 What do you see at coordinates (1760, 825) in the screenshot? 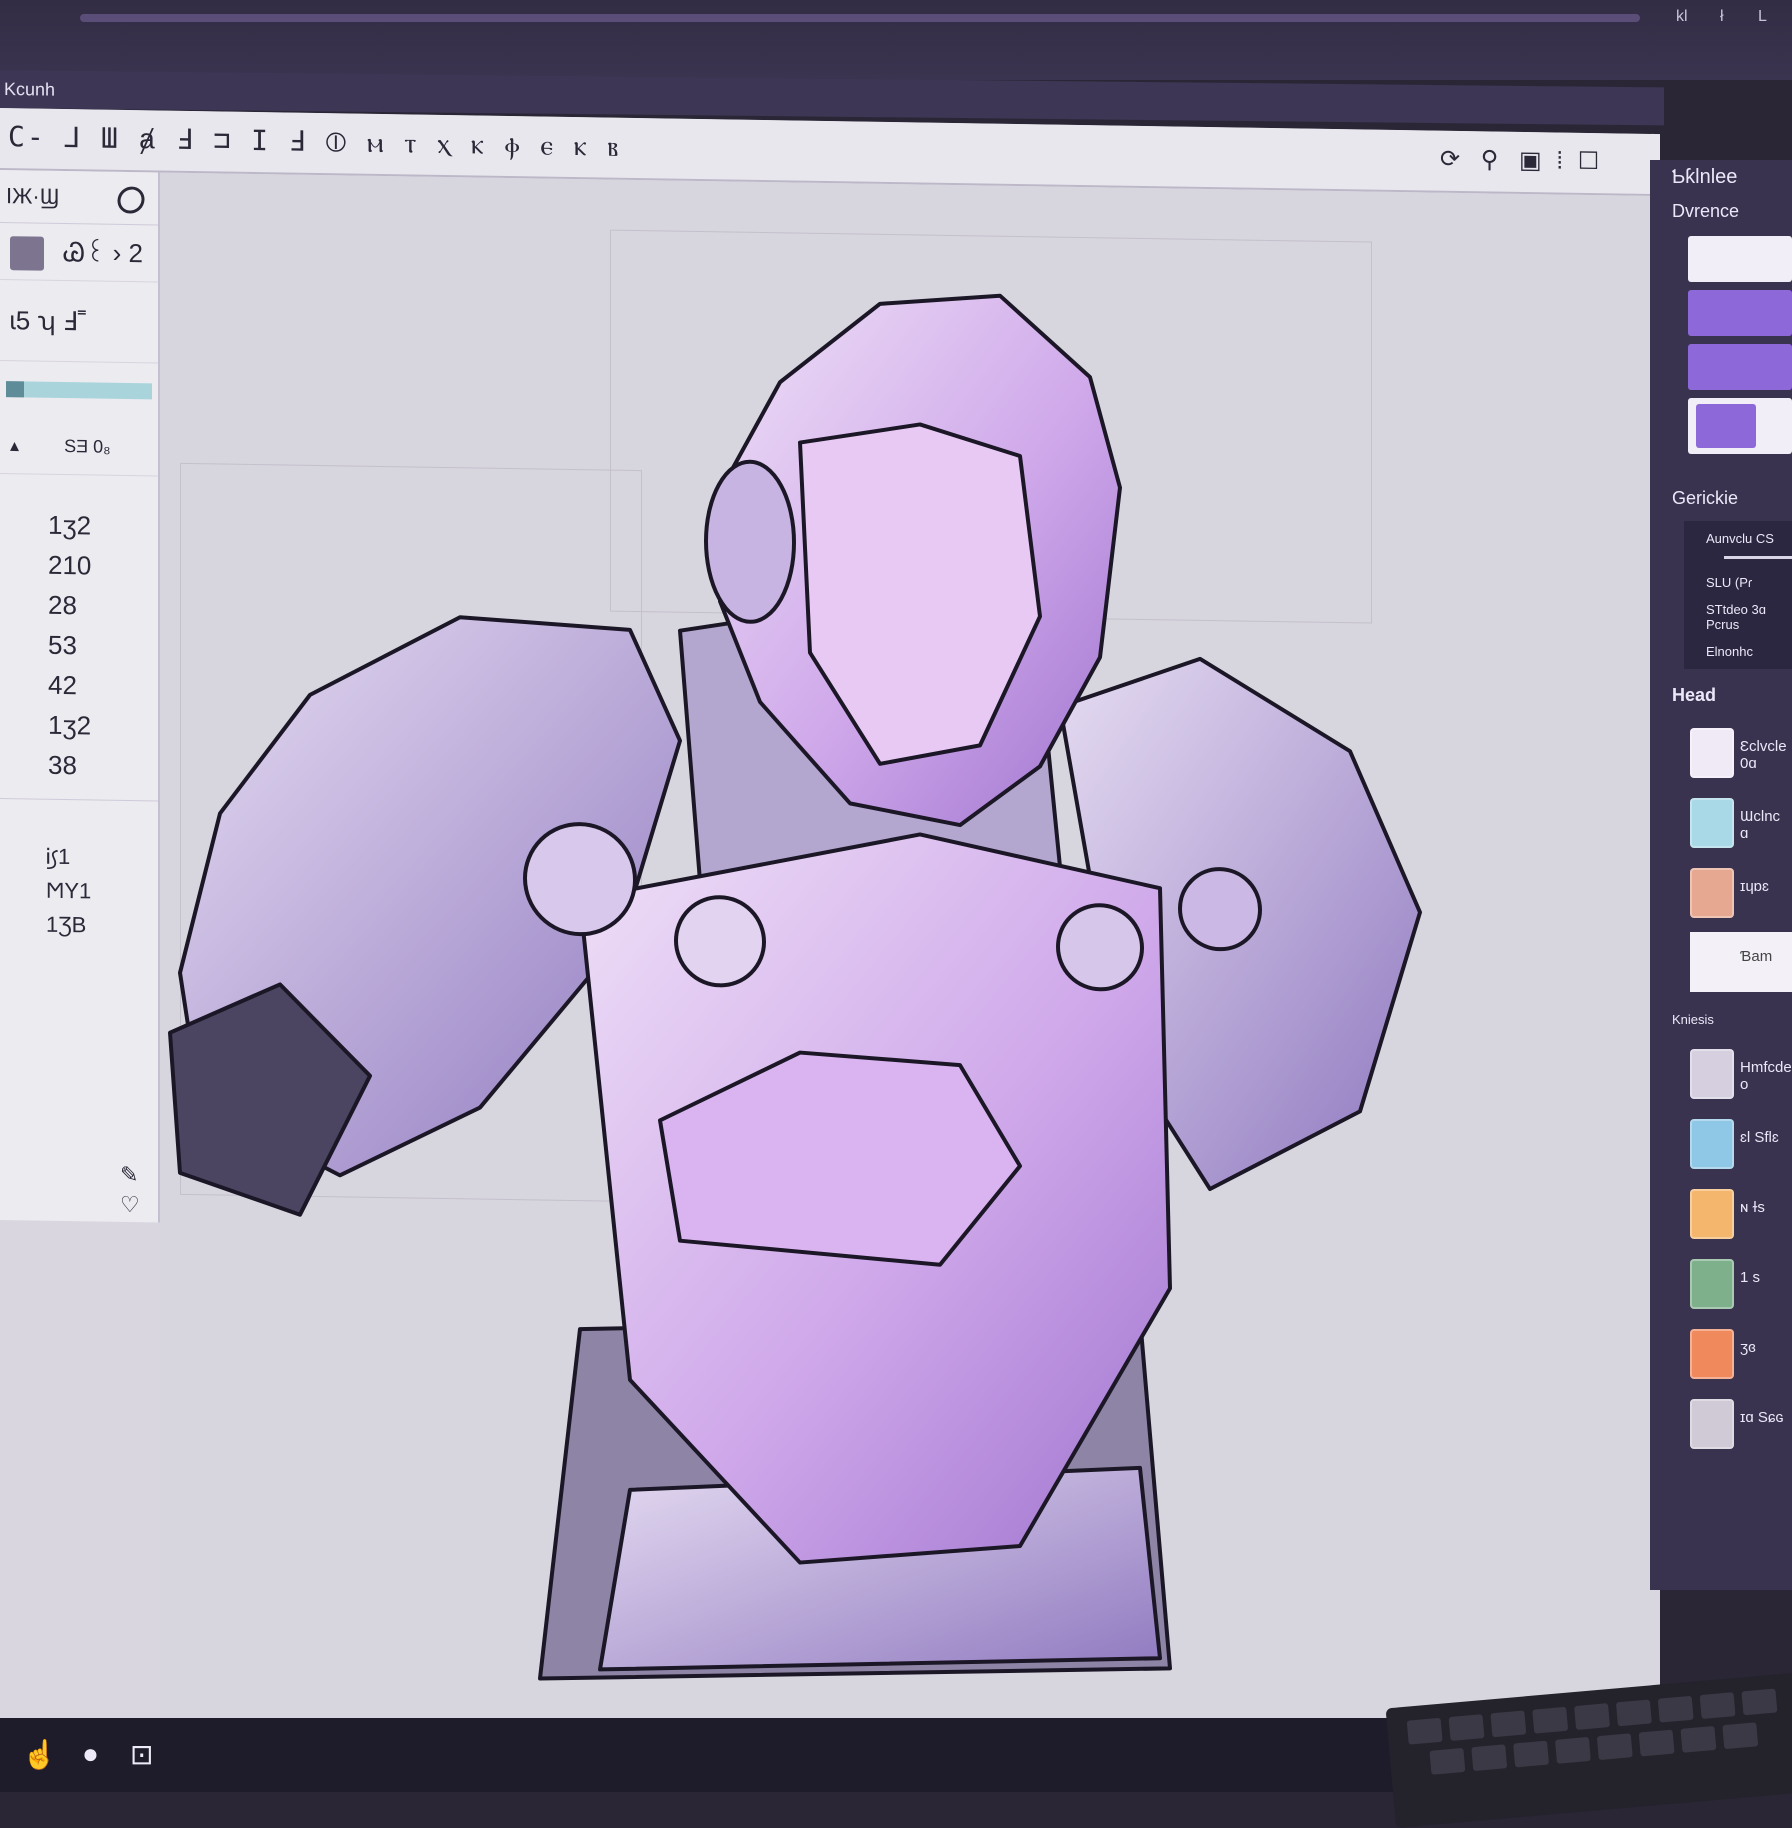
I see `layer-name: Ɯclnc ɑ` at bounding box center [1760, 825].